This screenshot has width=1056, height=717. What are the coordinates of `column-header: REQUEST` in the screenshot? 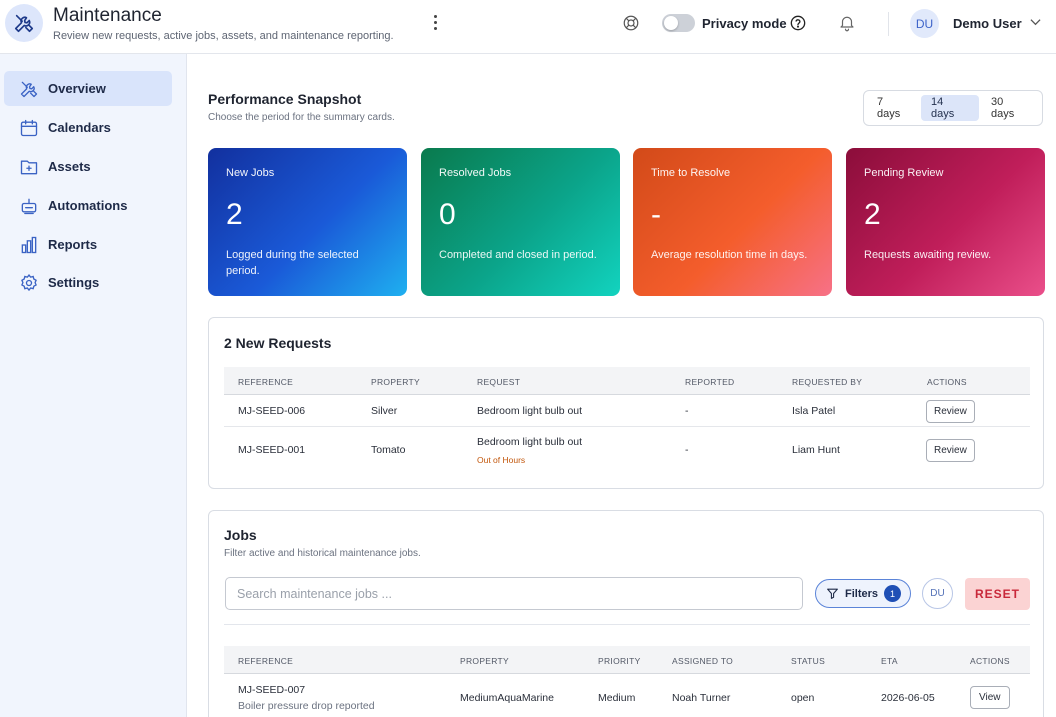 It's located at (499, 382).